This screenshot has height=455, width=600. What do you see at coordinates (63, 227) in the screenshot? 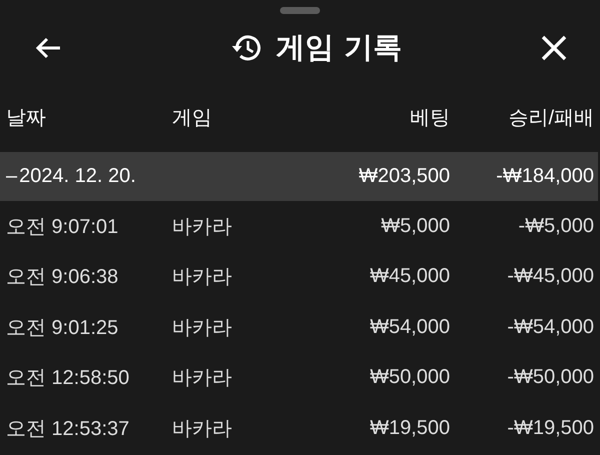
I see `time-cell-text: 오전 9:07:01` at bounding box center [63, 227].